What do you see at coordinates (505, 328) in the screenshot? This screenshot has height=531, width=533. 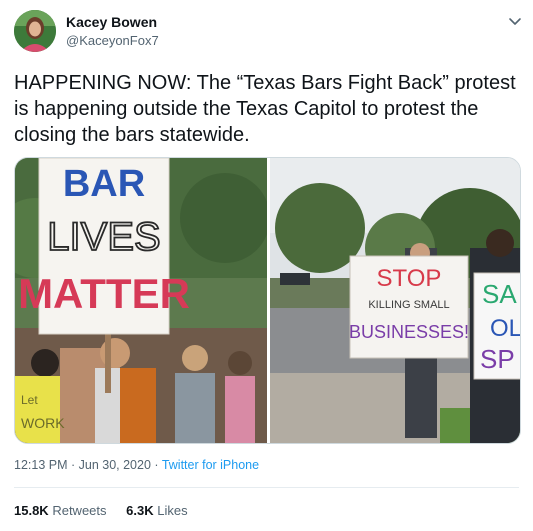 I see `partial-sign-line2: OL` at bounding box center [505, 328].